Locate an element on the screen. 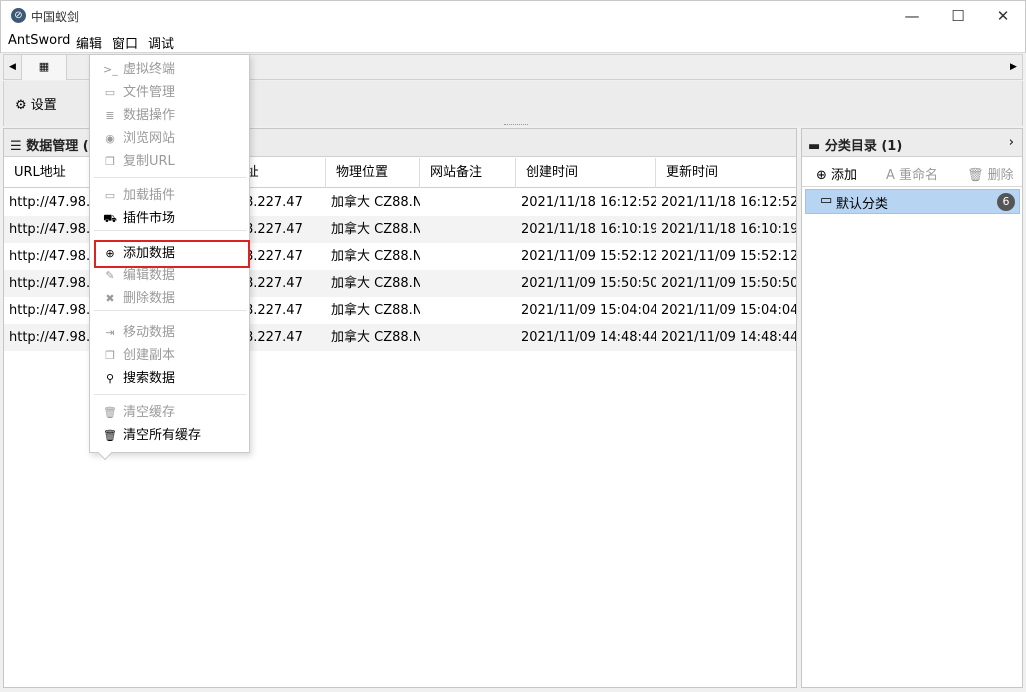 The width and height of the screenshot is (1026, 692). cell-updated: 2021/11/09 14:48:44 is located at coordinates (728, 337).